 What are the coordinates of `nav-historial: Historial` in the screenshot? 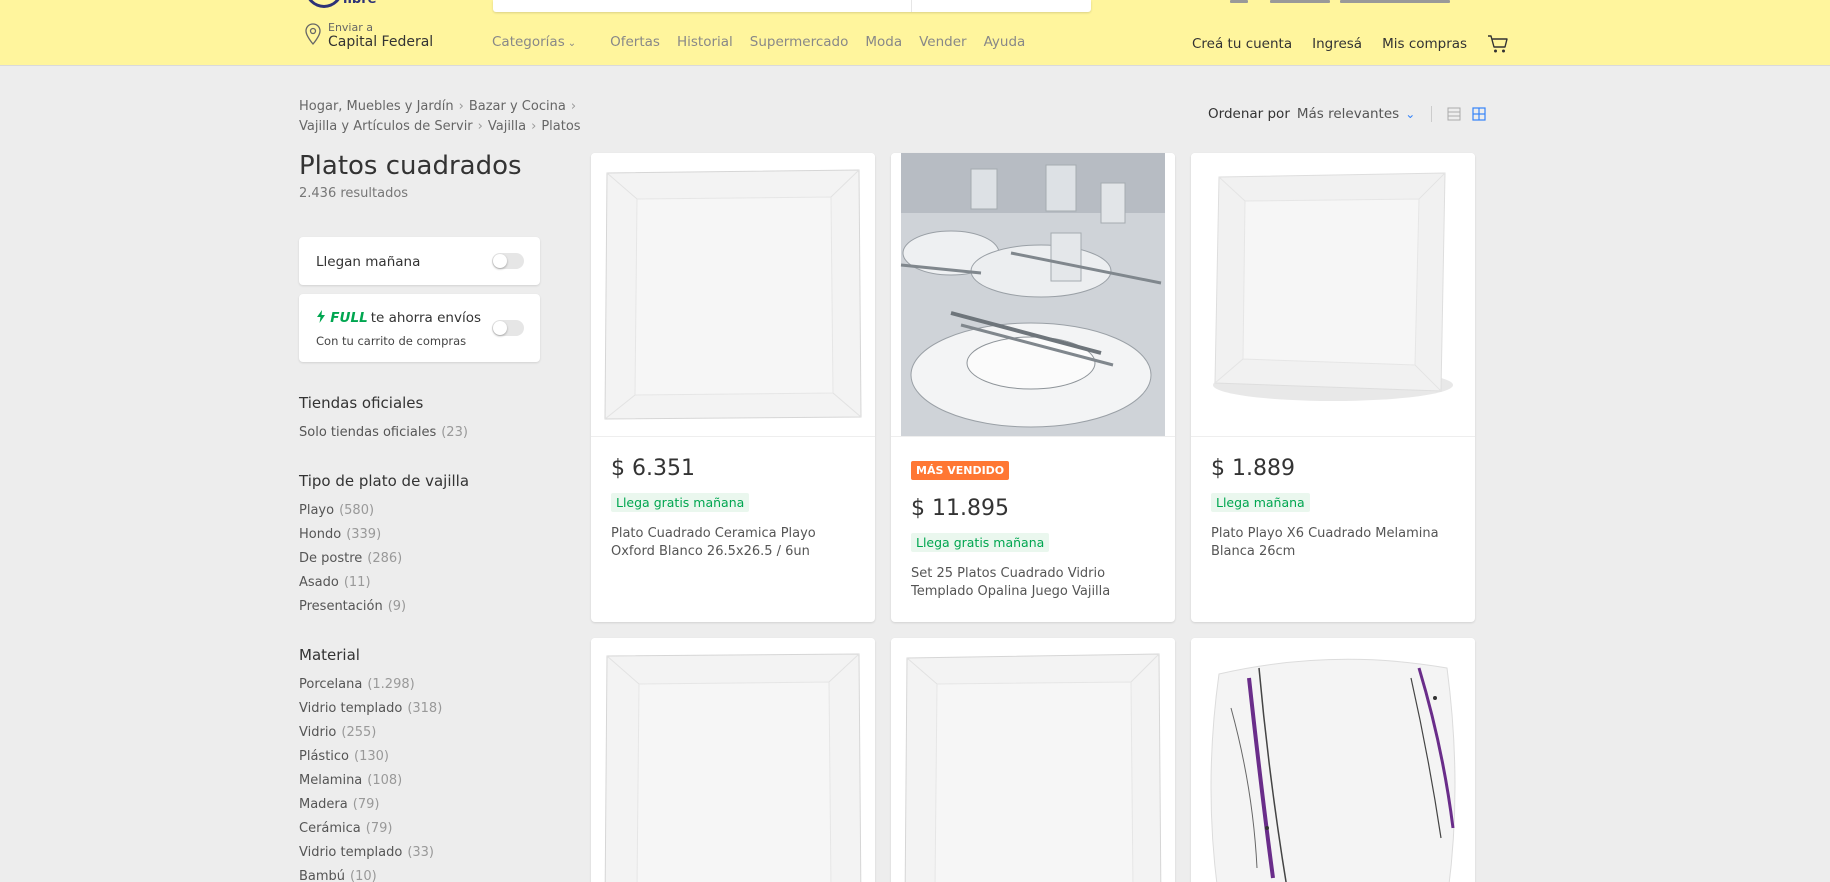 It's located at (705, 42).